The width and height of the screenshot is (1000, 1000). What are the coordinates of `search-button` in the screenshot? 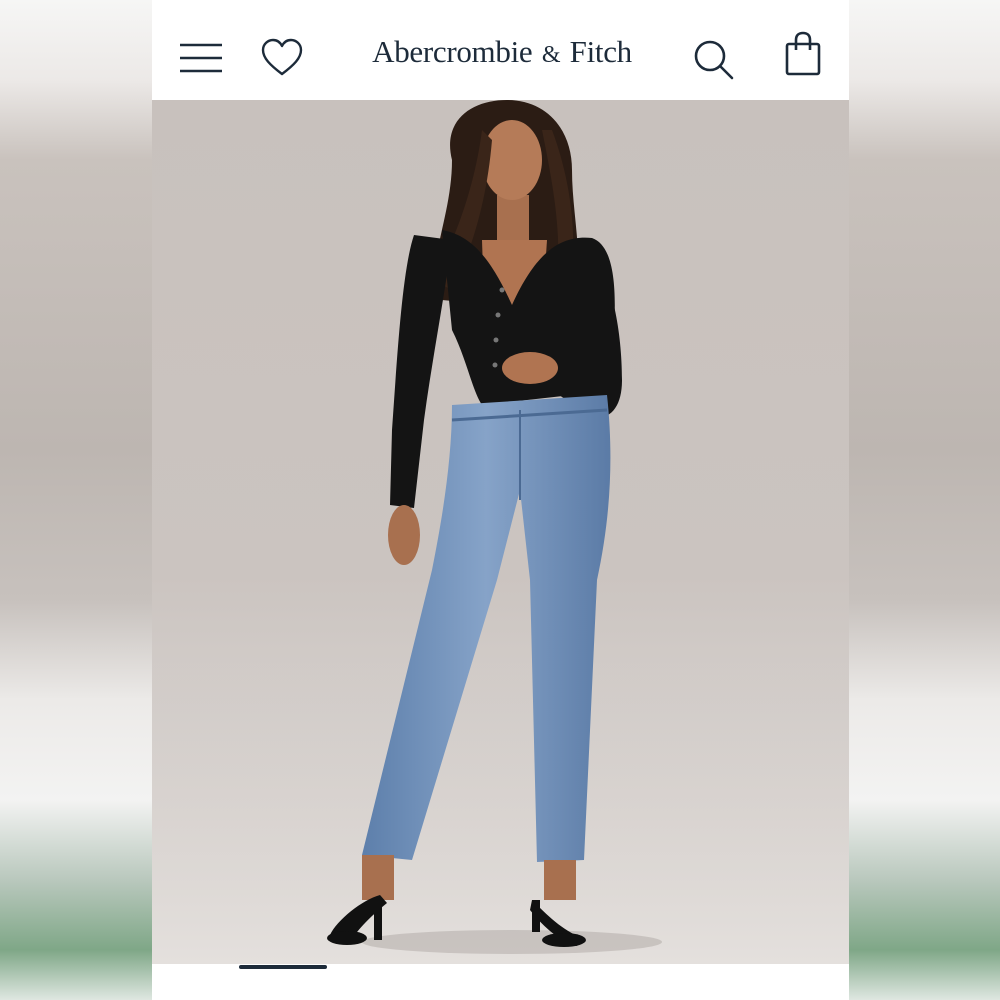 It's located at (714, 59).